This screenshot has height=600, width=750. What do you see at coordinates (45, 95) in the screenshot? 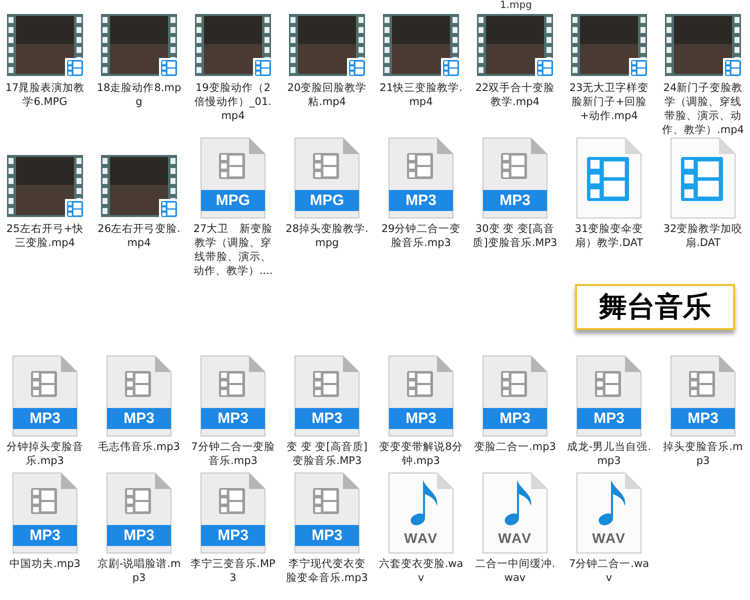
I see `file-name: 17晁脸表演加教学6.MPG` at bounding box center [45, 95].